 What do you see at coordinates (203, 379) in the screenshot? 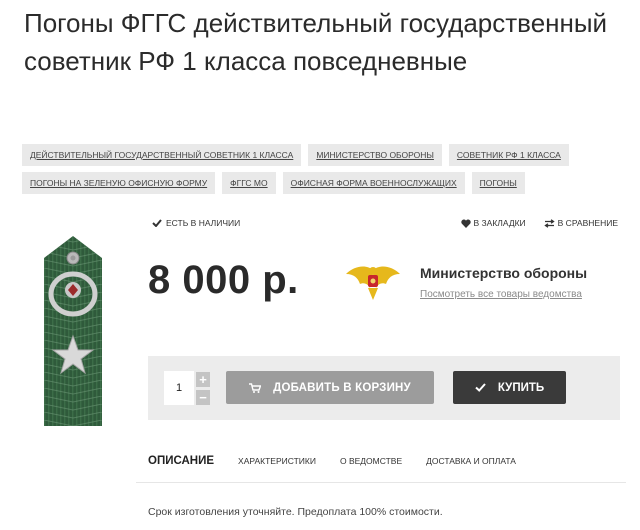
I see `quantity-plus-button: +` at bounding box center [203, 379].